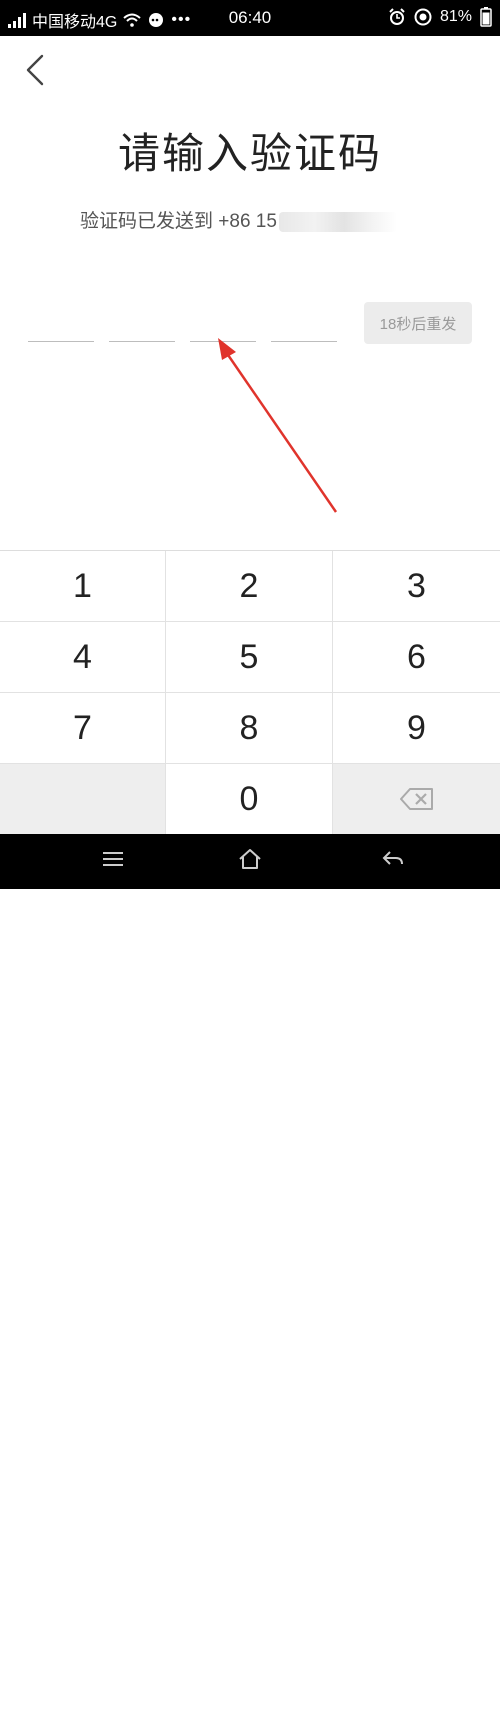 This screenshot has height=1714, width=500. I want to click on status-right: 81%, so click(440, 17).